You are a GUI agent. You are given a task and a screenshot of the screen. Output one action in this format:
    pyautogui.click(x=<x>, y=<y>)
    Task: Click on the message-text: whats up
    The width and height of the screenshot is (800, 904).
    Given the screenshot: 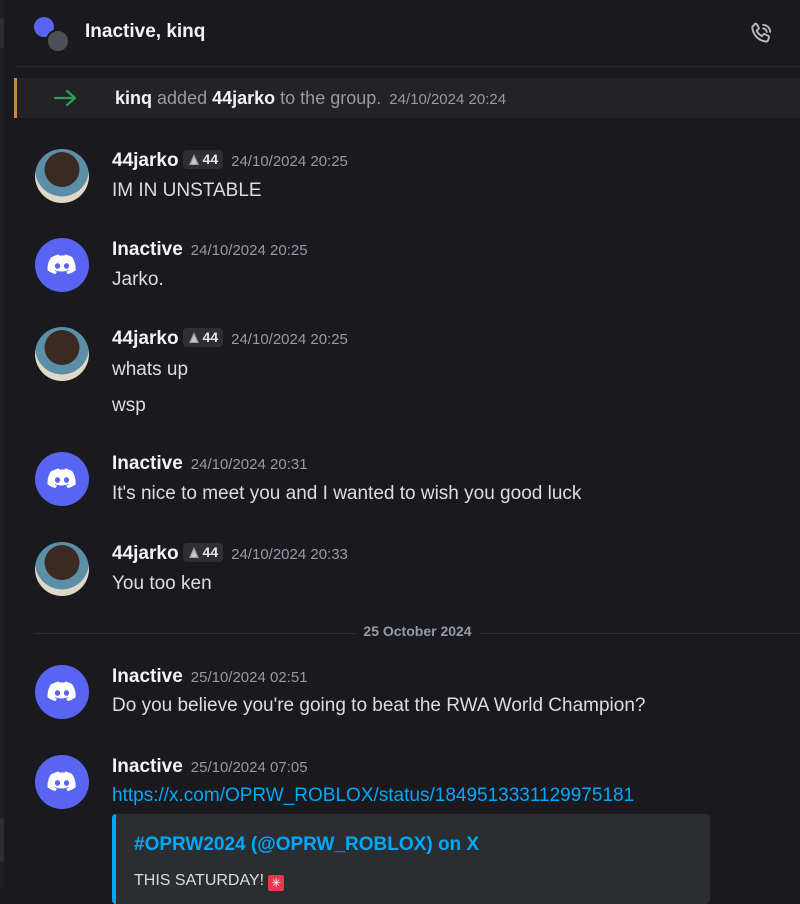 What is the action you would take?
    pyautogui.click(x=150, y=369)
    